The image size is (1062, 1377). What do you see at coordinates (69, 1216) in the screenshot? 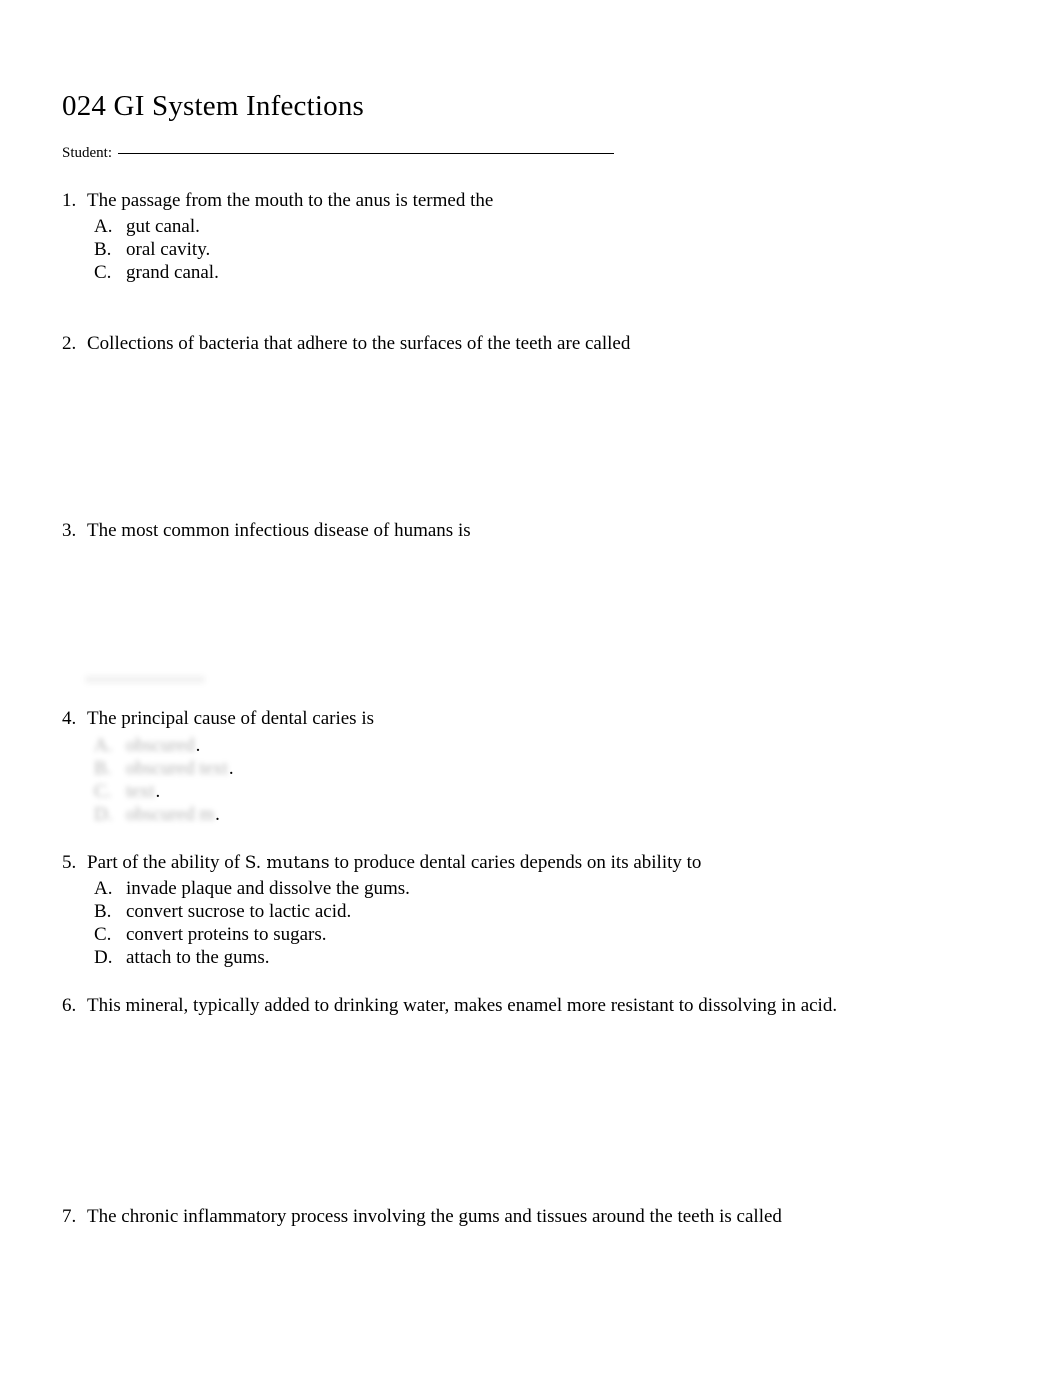
I see `question-7-number: 7.` at bounding box center [69, 1216].